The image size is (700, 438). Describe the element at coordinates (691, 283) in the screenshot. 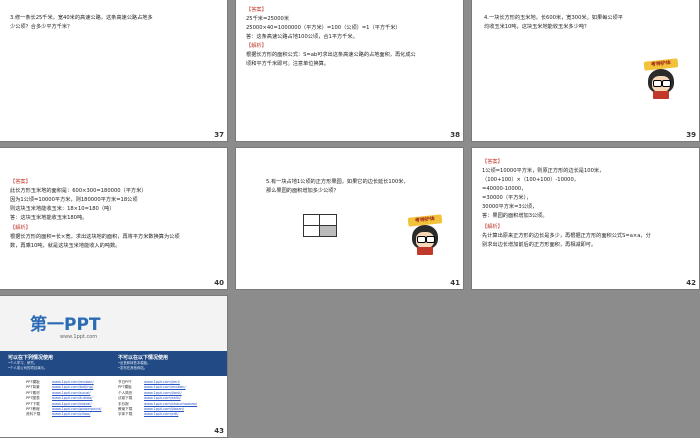

I see `slide-number: 42` at that location.